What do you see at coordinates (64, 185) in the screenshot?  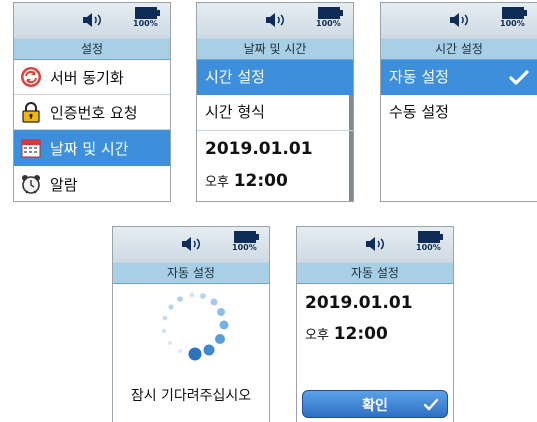 I see `menu-item-label: 알람` at bounding box center [64, 185].